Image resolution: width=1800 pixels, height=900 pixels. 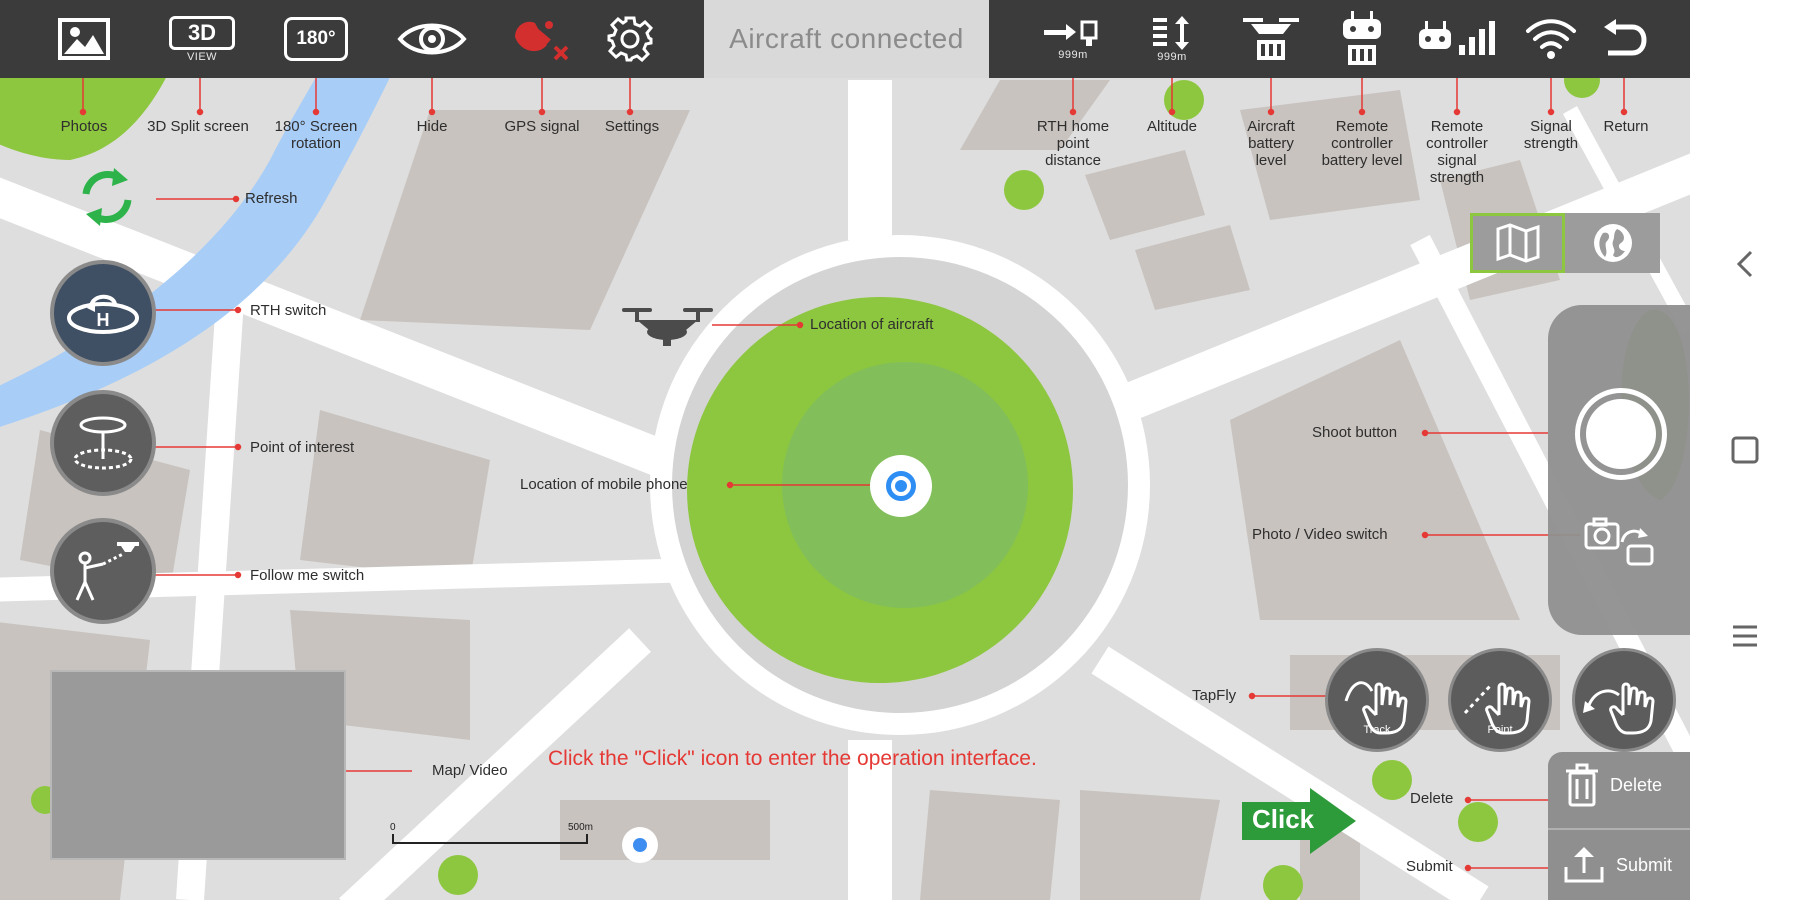 What do you see at coordinates (1500, 700) in the screenshot?
I see `tapfly-point-button: Point` at bounding box center [1500, 700].